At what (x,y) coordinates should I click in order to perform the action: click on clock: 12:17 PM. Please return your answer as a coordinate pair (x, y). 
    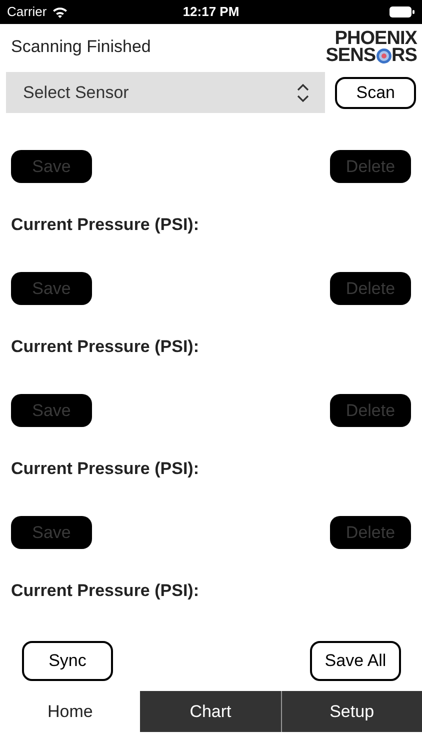
    Looking at the image, I should click on (211, 12).